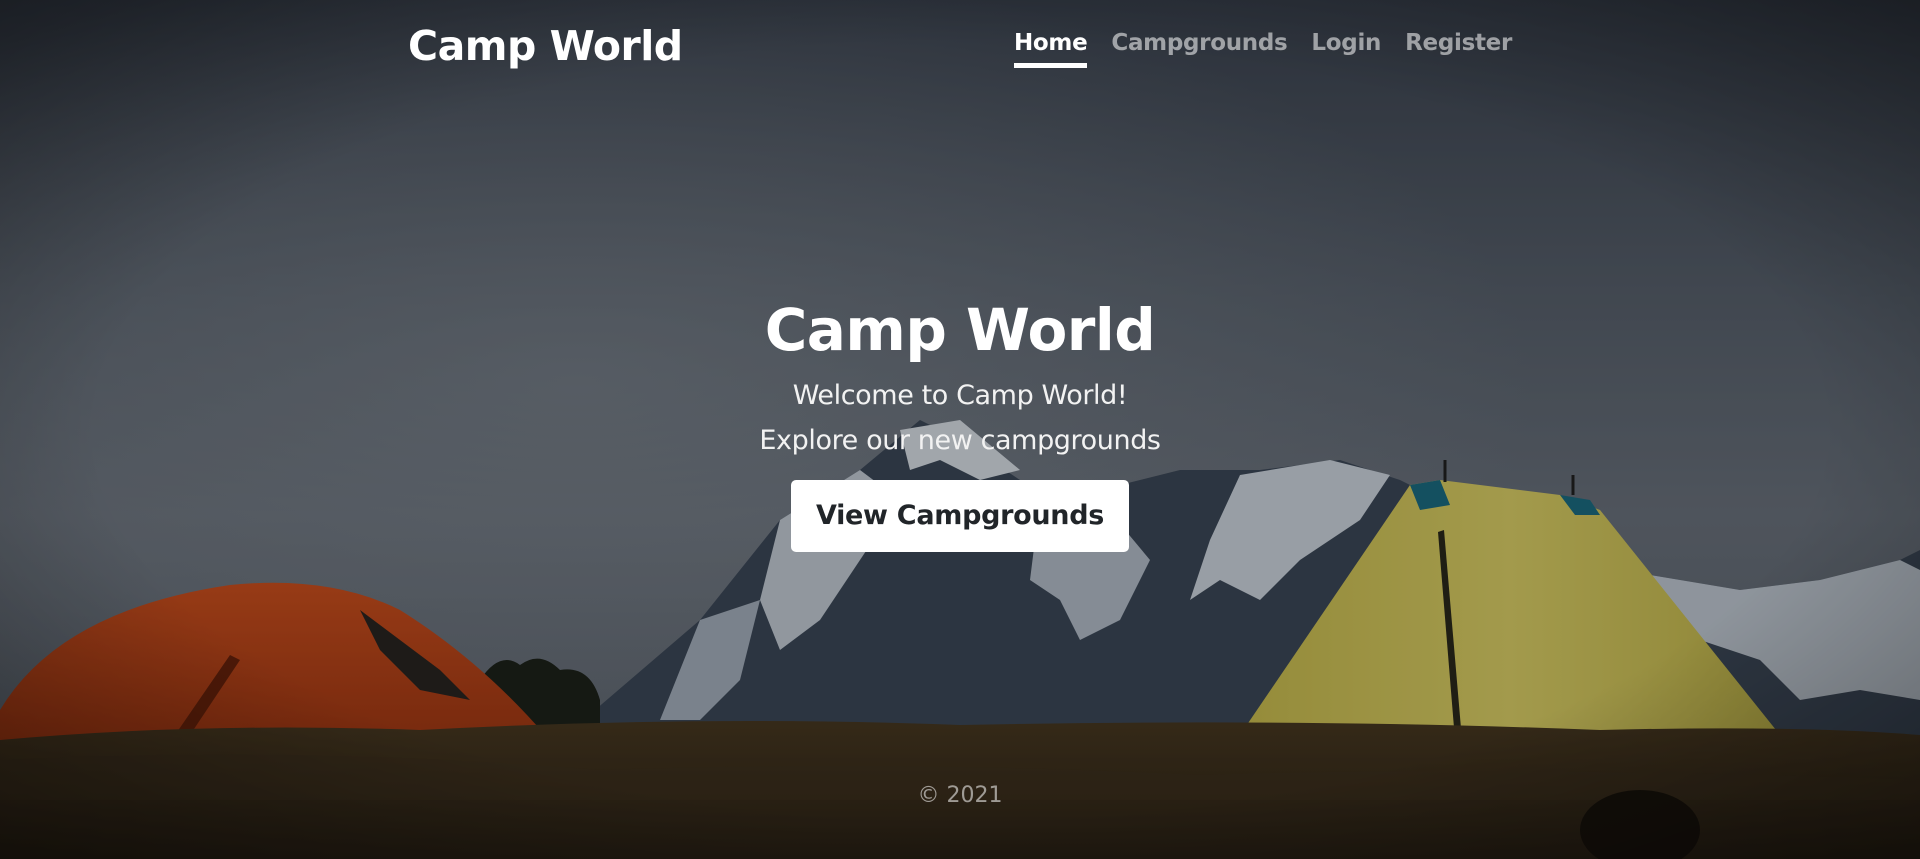 The height and width of the screenshot is (859, 1920). I want to click on nav-campgrounds: Campgrounds, so click(1199, 49).